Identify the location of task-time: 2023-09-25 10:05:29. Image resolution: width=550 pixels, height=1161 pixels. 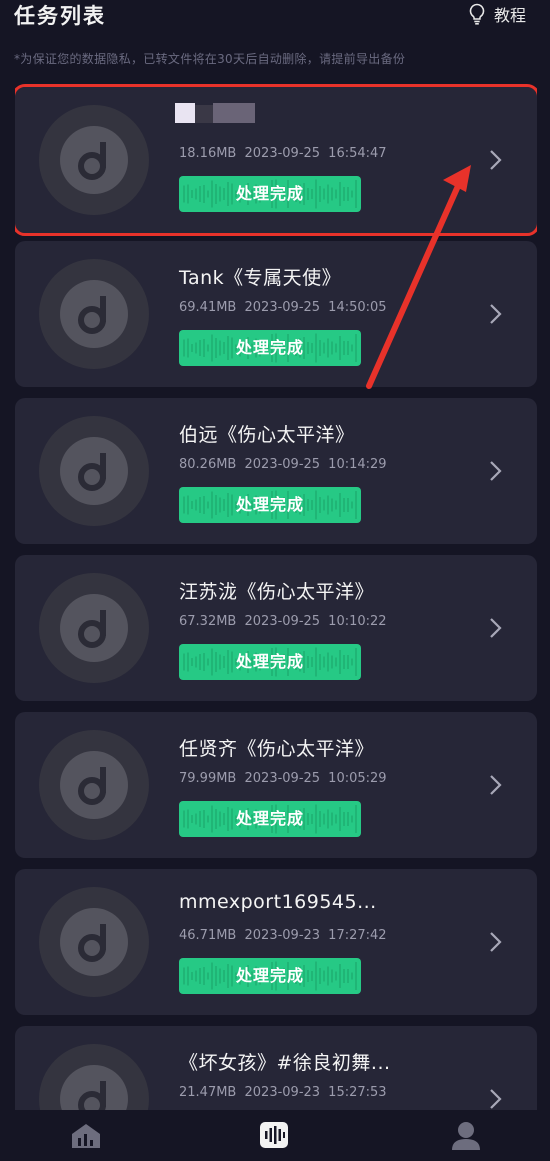
(315, 778).